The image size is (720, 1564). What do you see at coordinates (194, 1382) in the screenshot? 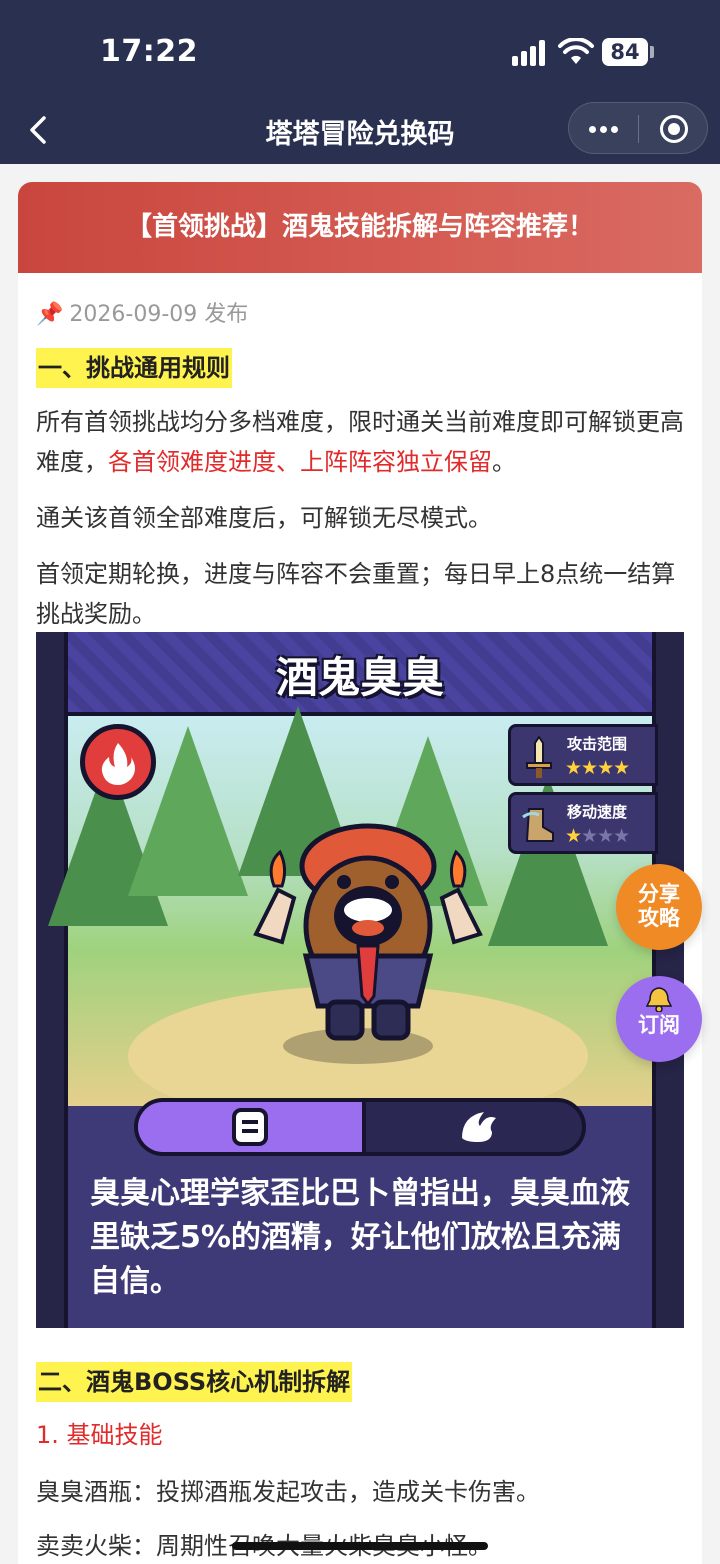
I see `section2-heading: 二、酒鬼BOSS核心机制拆解` at bounding box center [194, 1382].